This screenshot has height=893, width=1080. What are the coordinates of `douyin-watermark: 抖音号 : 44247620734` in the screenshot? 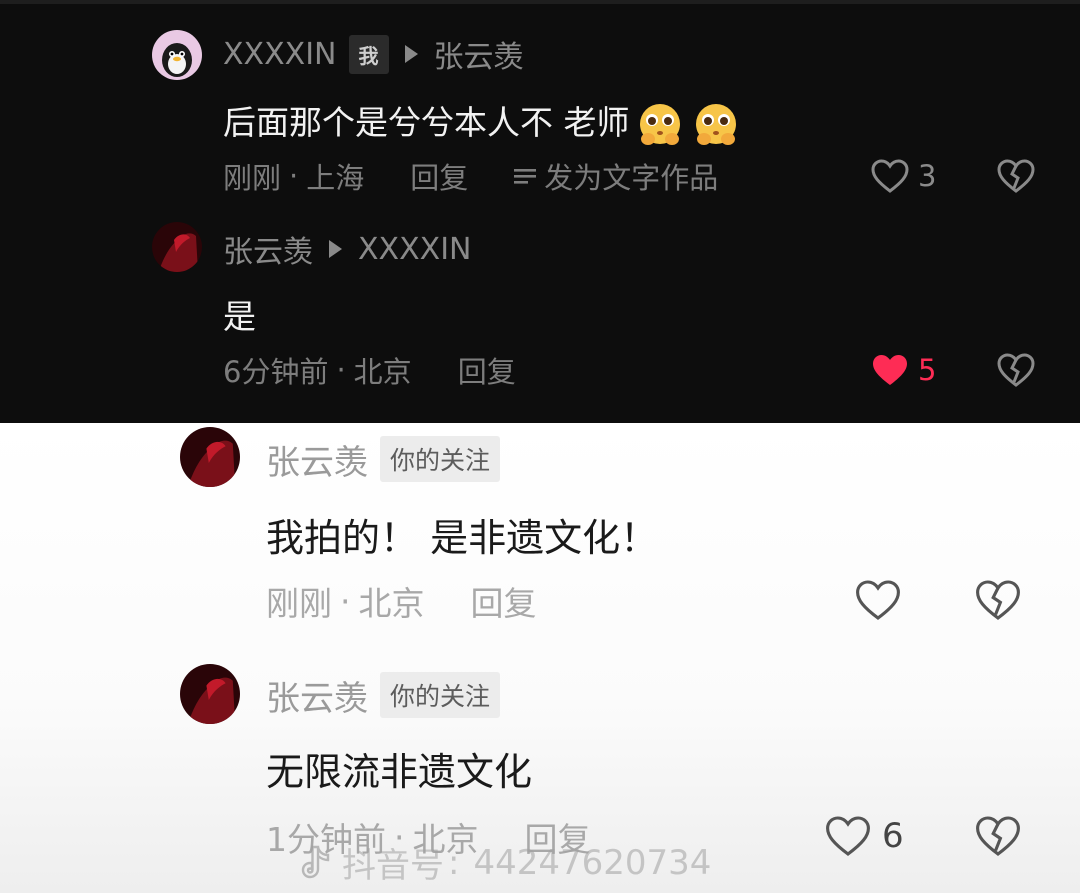 It's located at (505, 862).